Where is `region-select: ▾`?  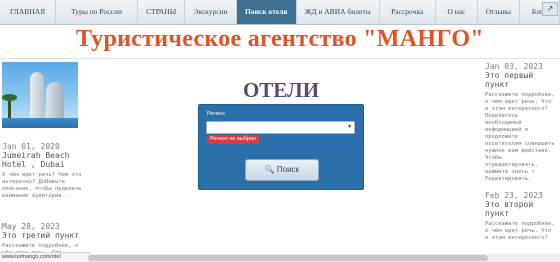 region-select: ▾ is located at coordinates (280, 127).